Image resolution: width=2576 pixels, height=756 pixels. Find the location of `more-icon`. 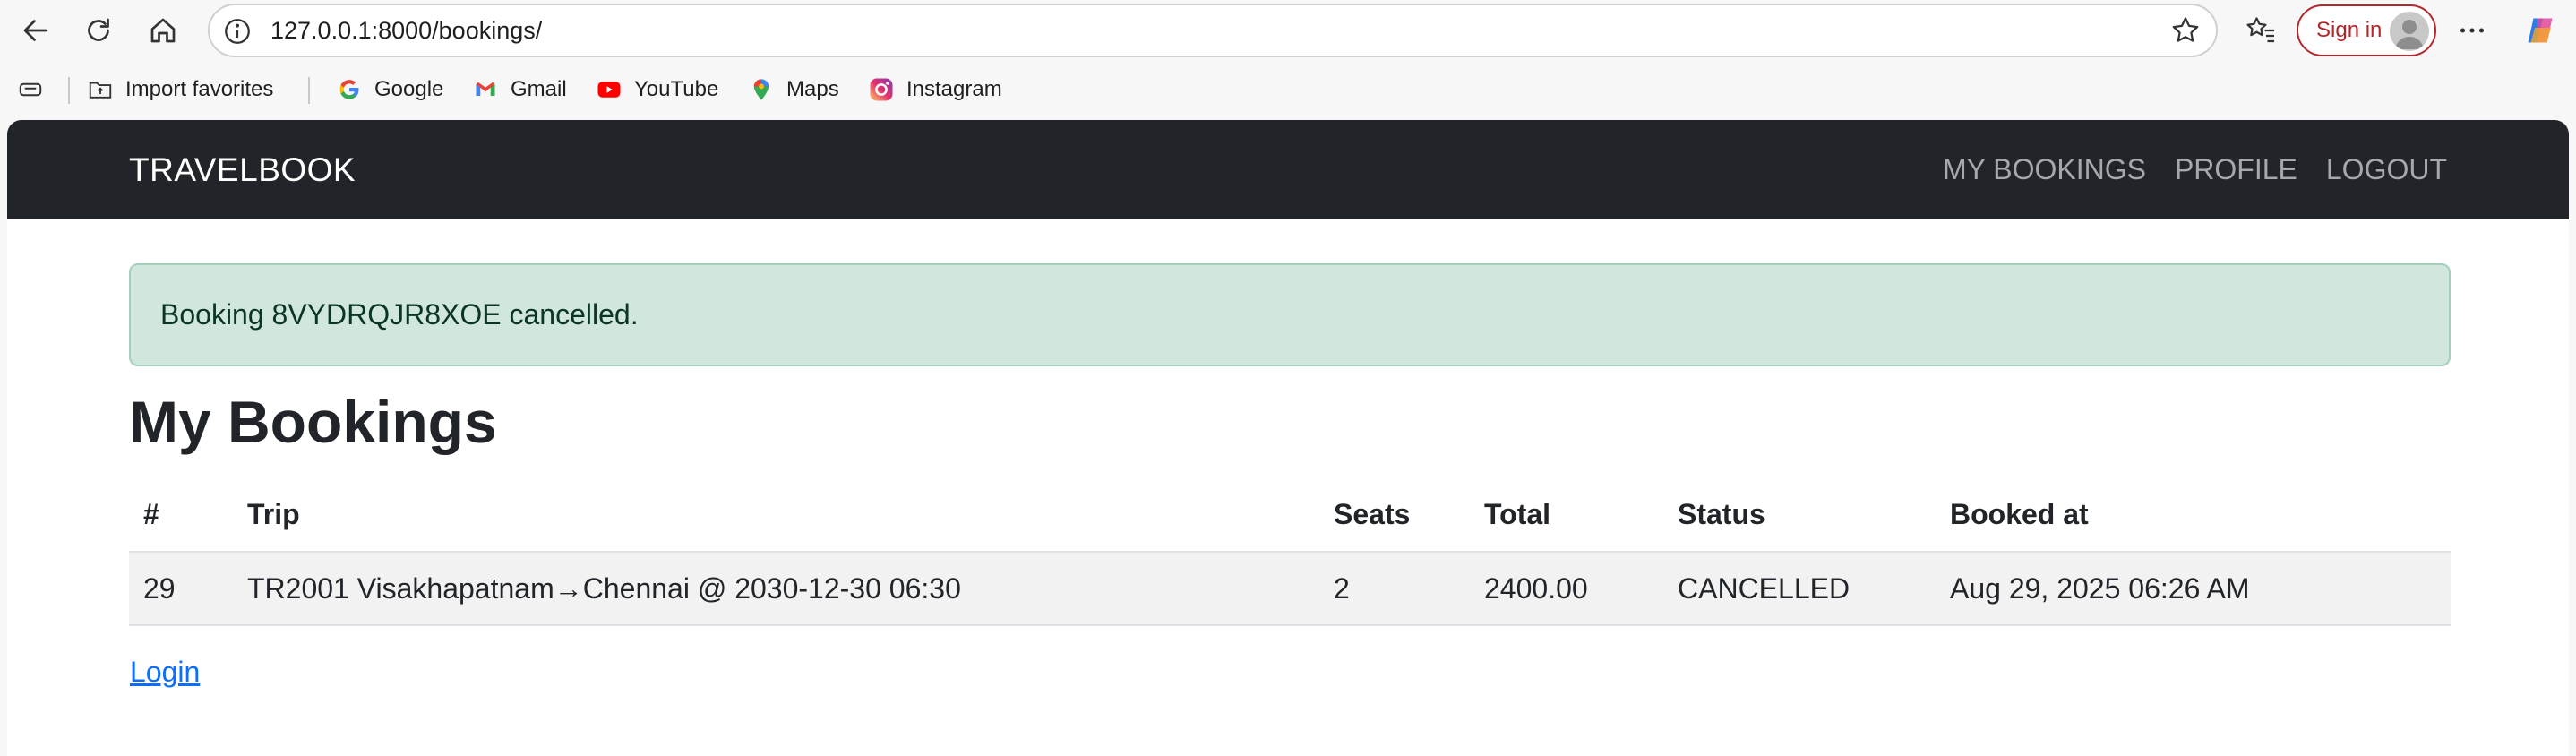

more-icon is located at coordinates (2472, 30).